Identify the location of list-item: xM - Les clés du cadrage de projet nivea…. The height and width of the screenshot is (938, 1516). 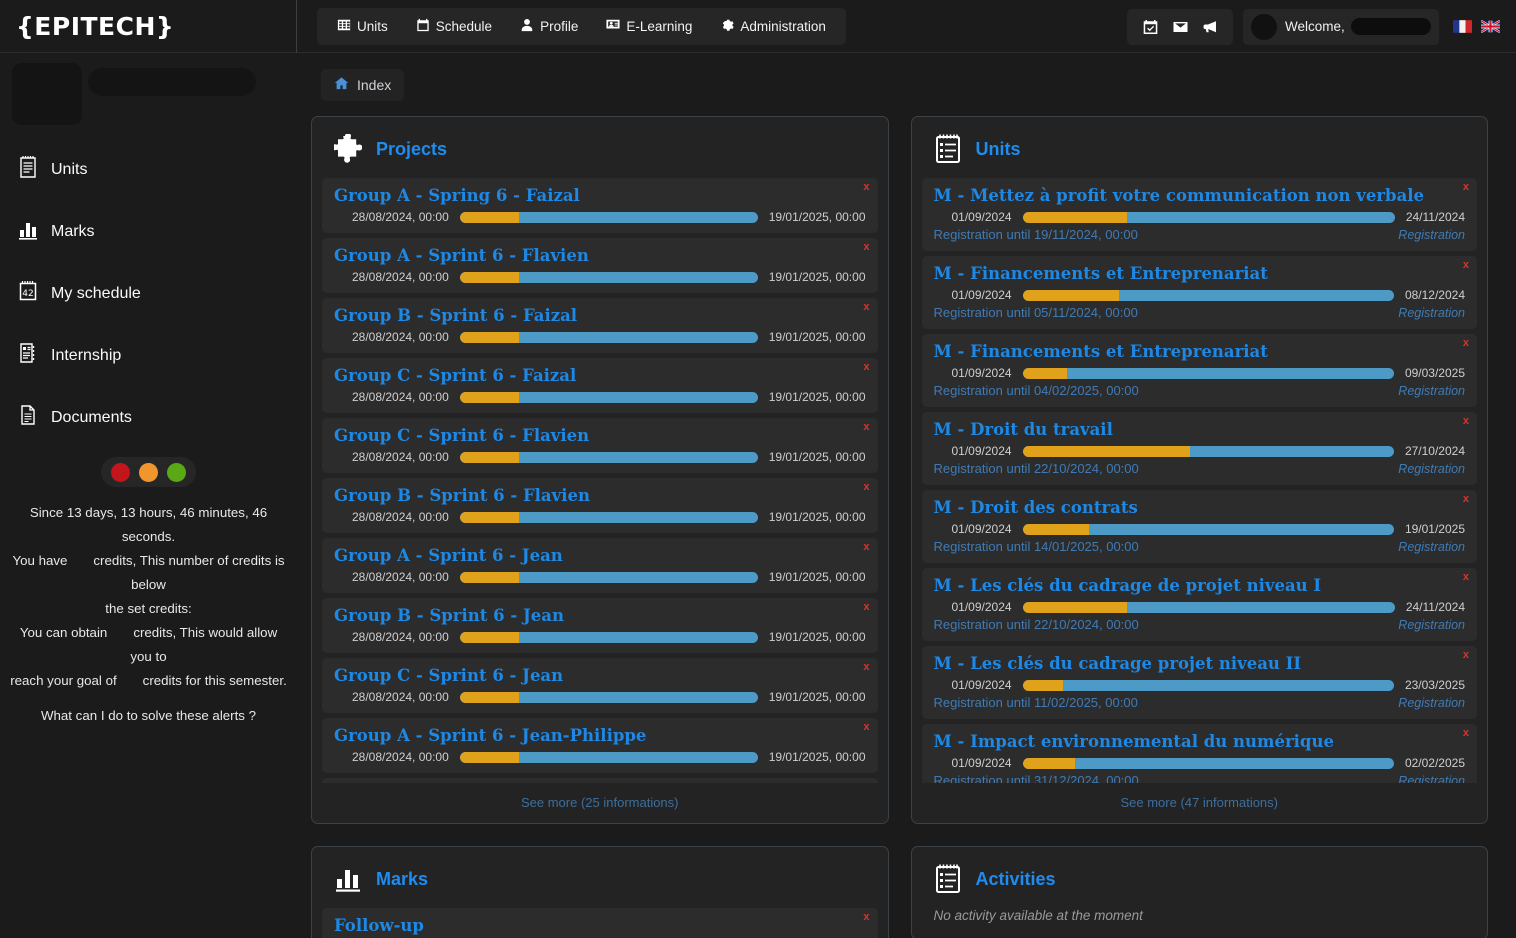
(1199, 604).